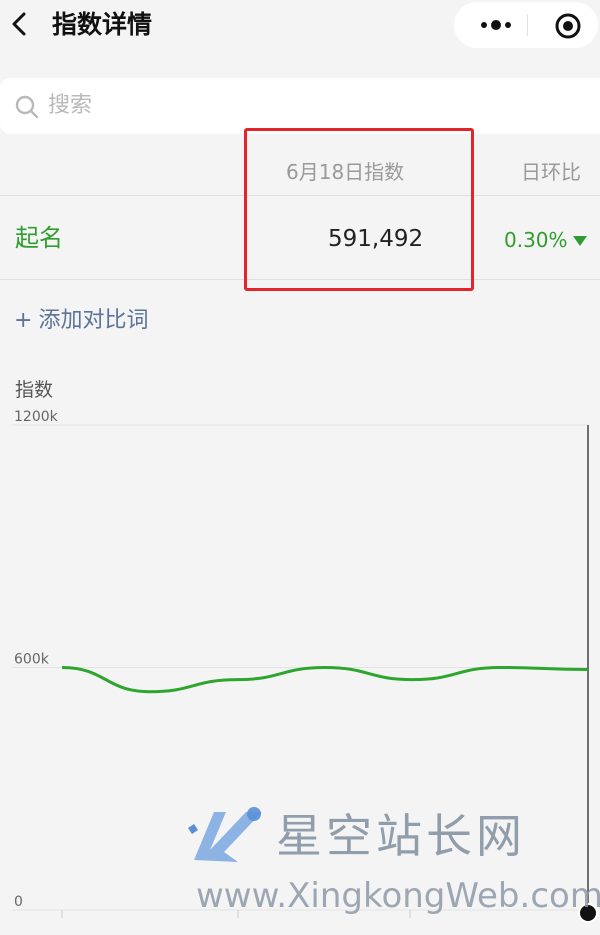 Image resolution: width=600 pixels, height=935 pixels. What do you see at coordinates (359, 209) in the screenshot?
I see `highlight-box` at bounding box center [359, 209].